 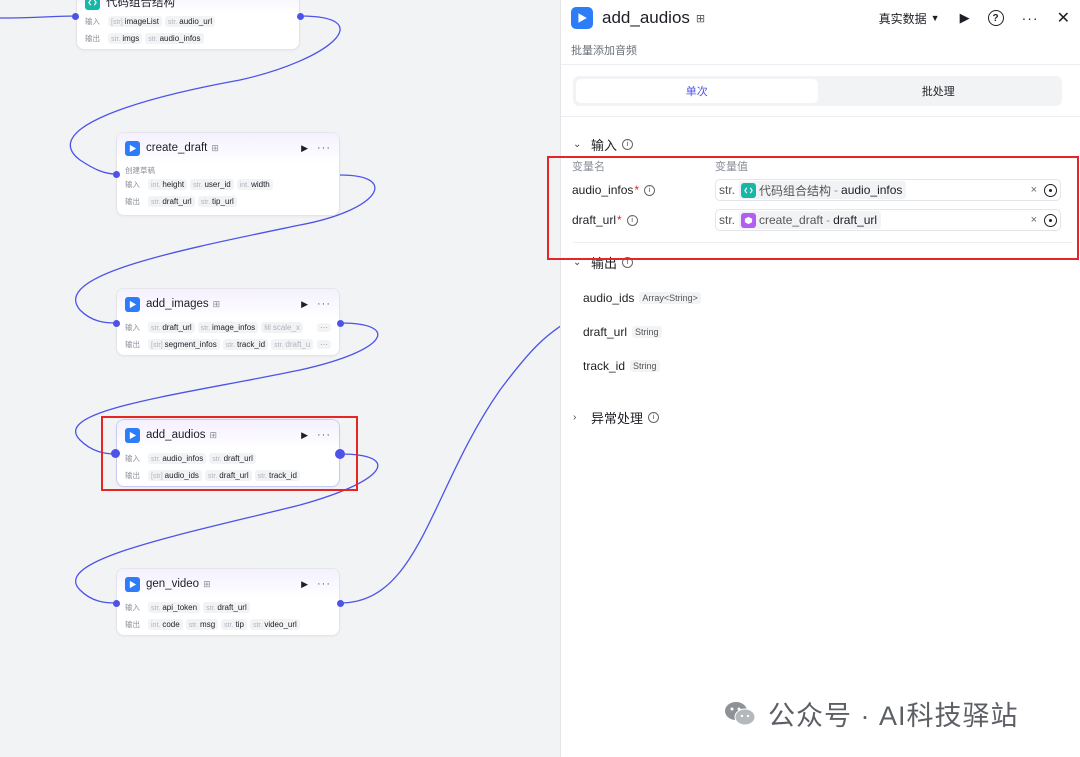 I want to click on plugin-icon, so click(x=749, y=220).